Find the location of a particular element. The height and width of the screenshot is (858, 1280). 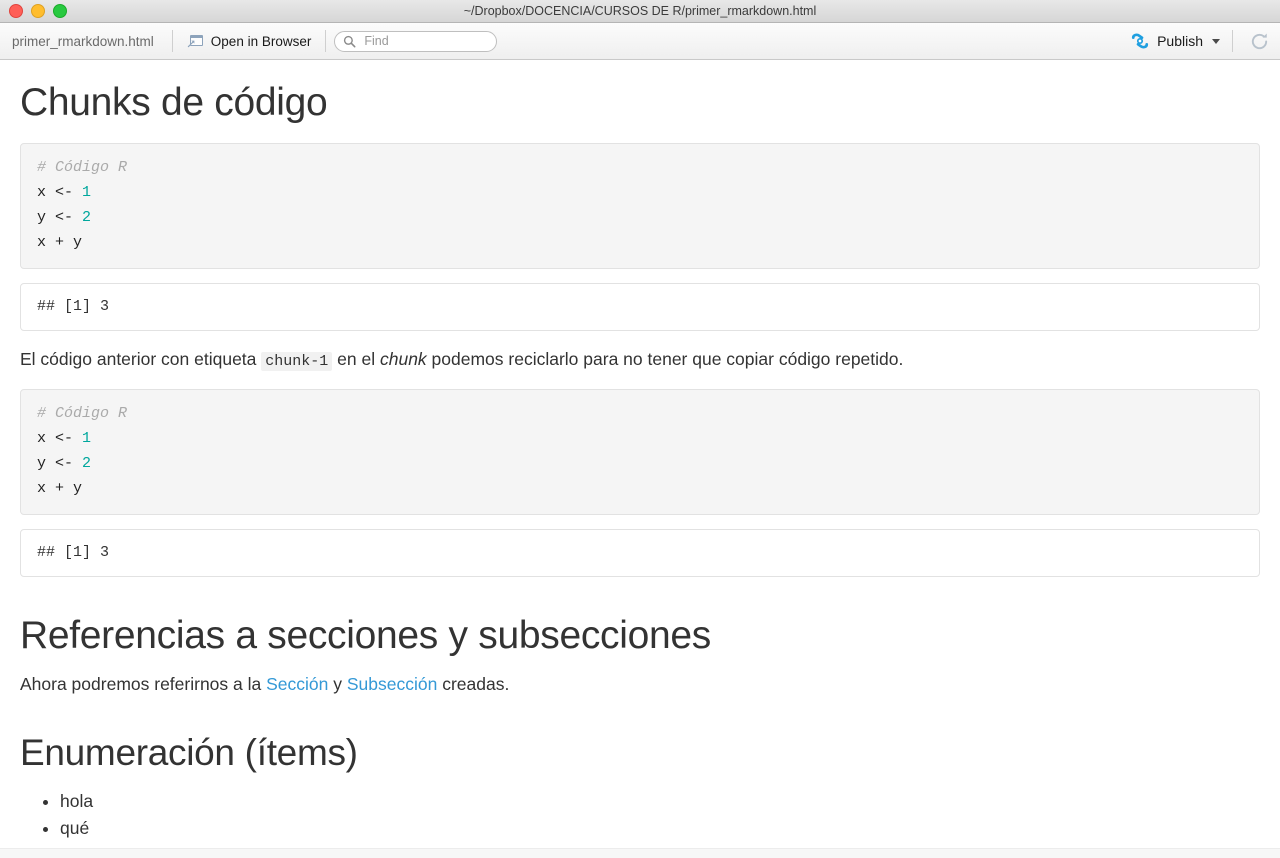

referencias-text-part2: y is located at coordinates (337, 683).